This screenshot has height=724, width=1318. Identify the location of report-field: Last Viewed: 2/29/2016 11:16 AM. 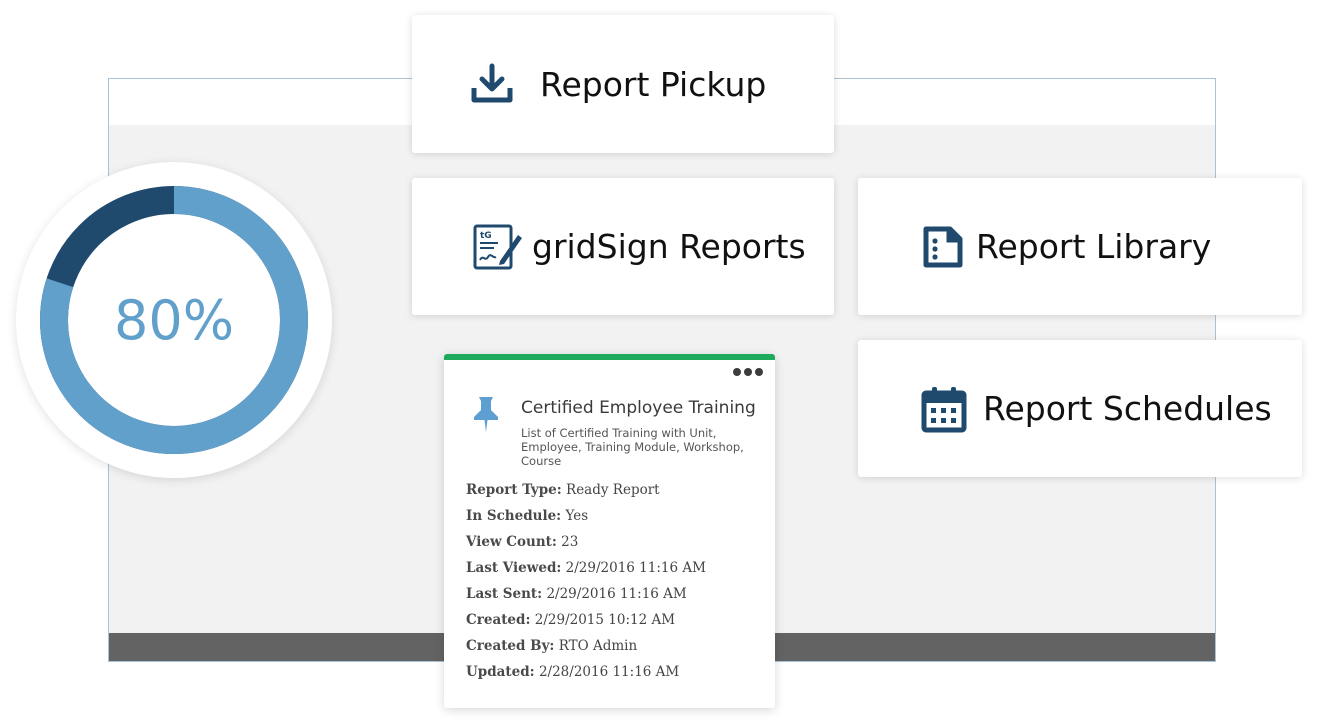
(586, 568).